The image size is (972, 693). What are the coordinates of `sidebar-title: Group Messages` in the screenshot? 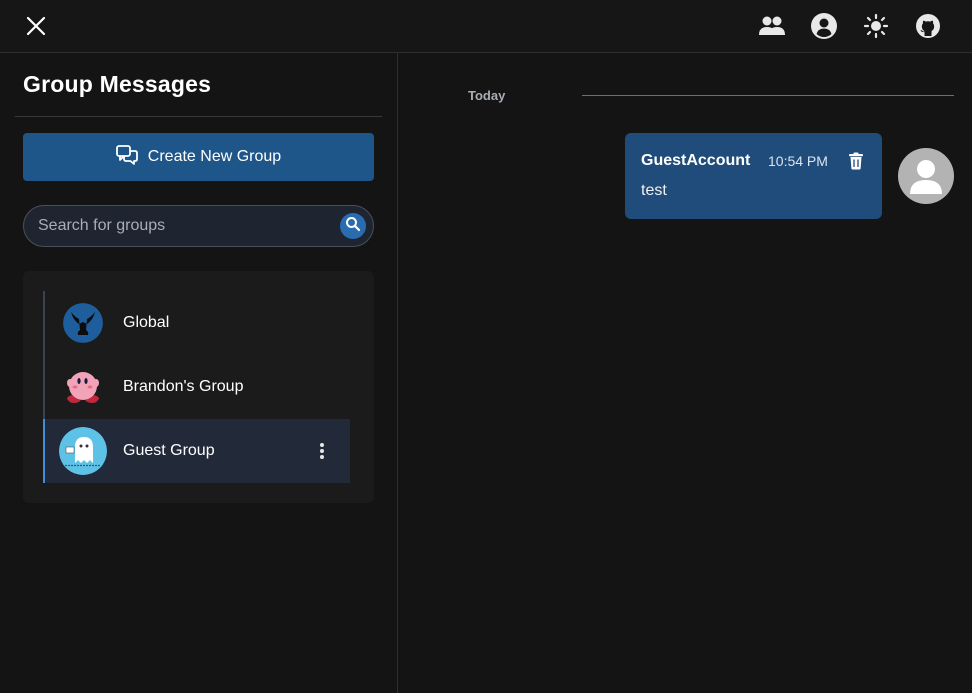 It's located at (117, 84).